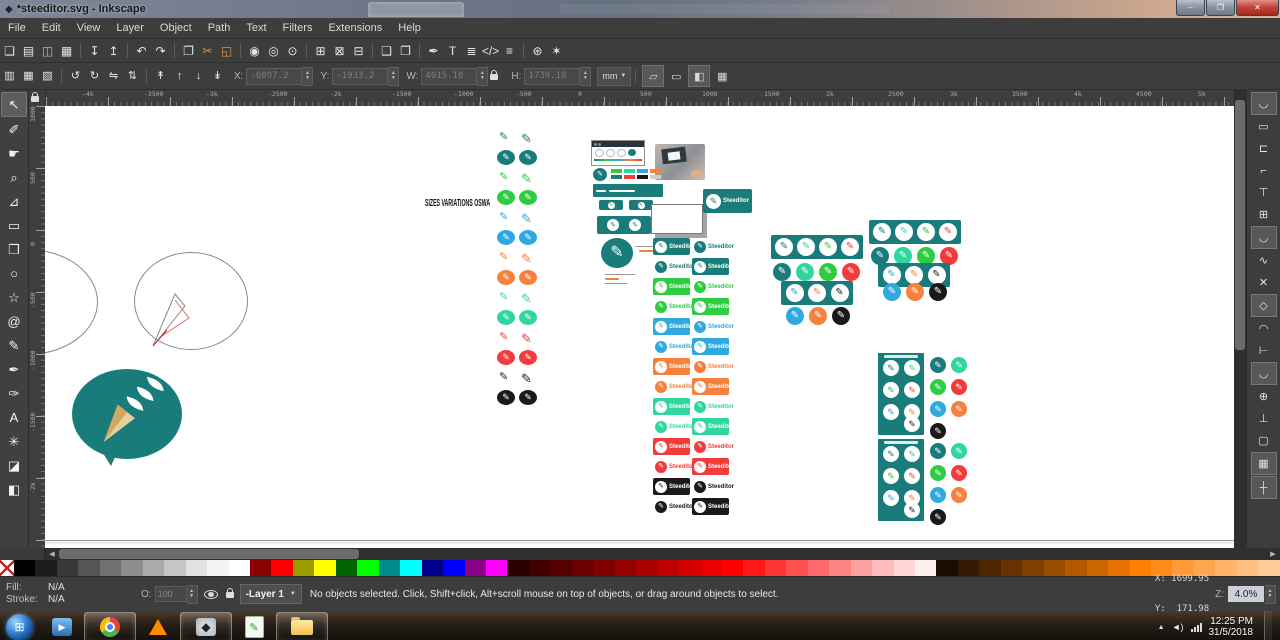  I want to click on paint-bucket-tool: ◧, so click(14, 489).